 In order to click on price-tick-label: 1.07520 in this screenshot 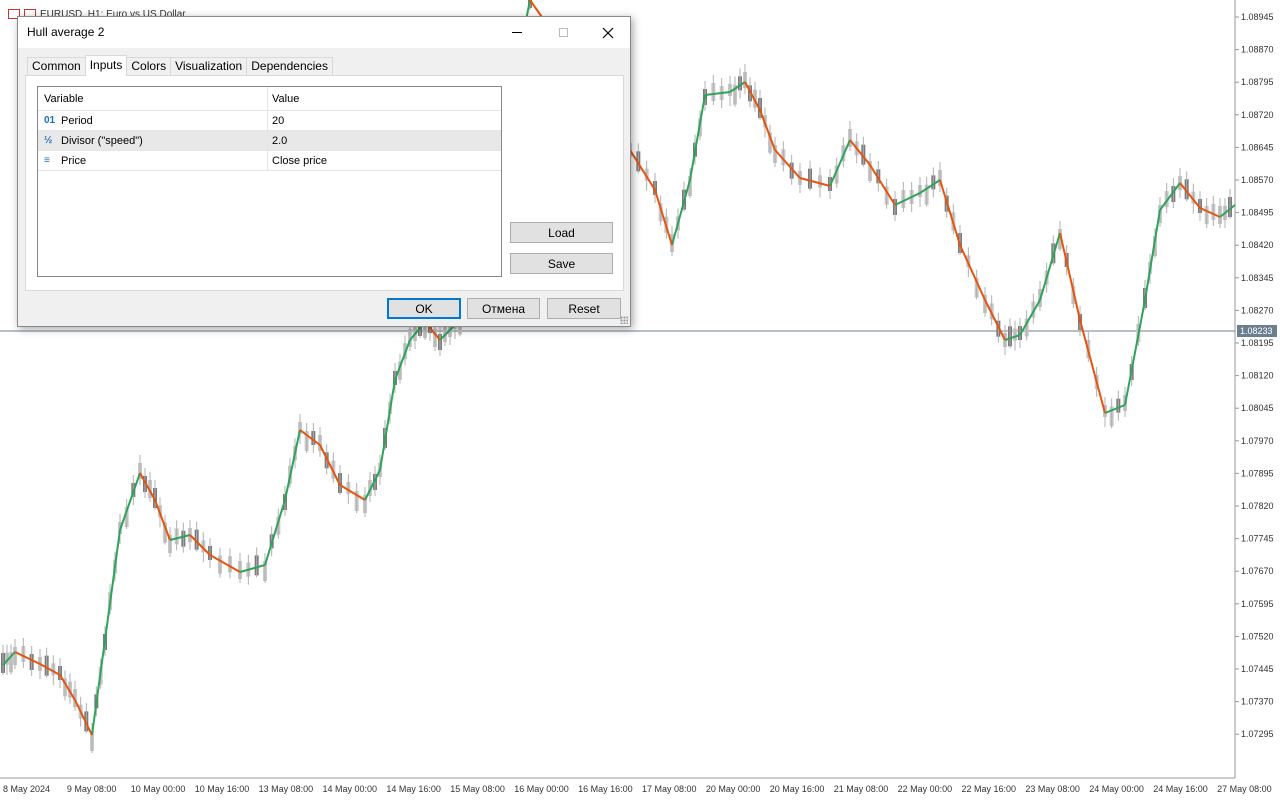, I will do `click(1257, 636)`.